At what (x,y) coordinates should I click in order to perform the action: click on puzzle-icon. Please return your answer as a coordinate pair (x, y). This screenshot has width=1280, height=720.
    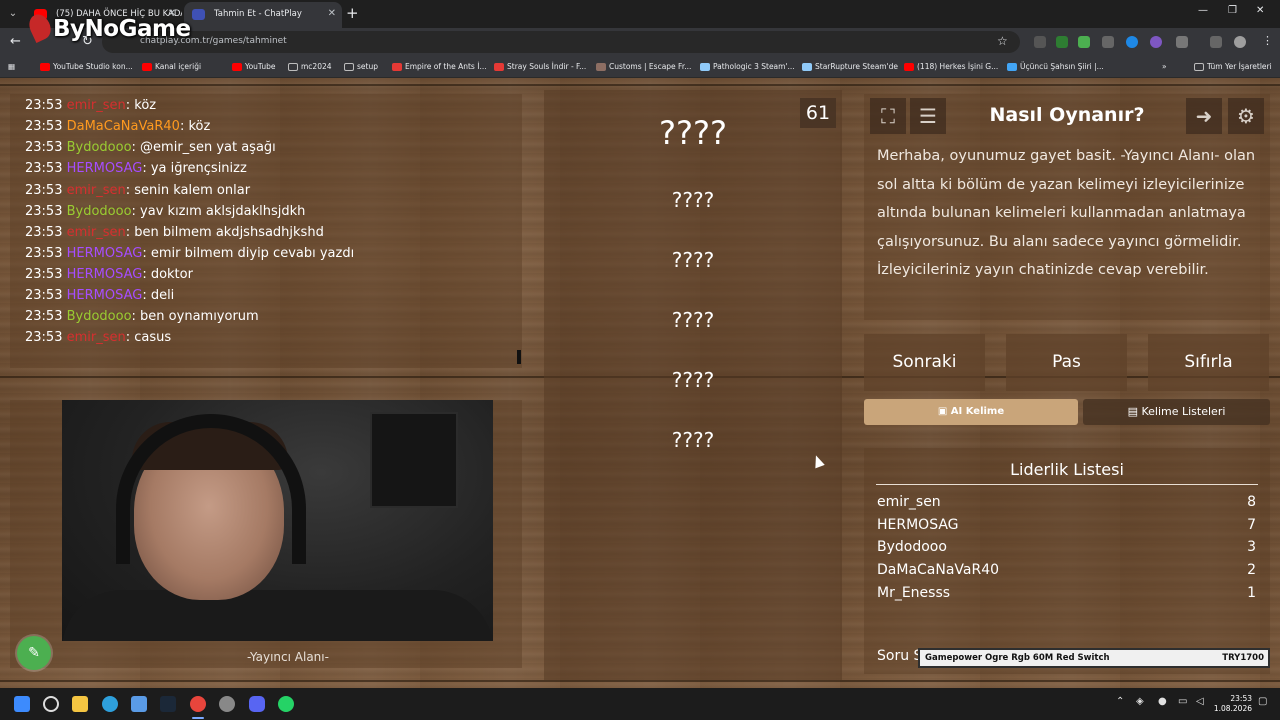
    Looking at the image, I should click on (1182, 42).